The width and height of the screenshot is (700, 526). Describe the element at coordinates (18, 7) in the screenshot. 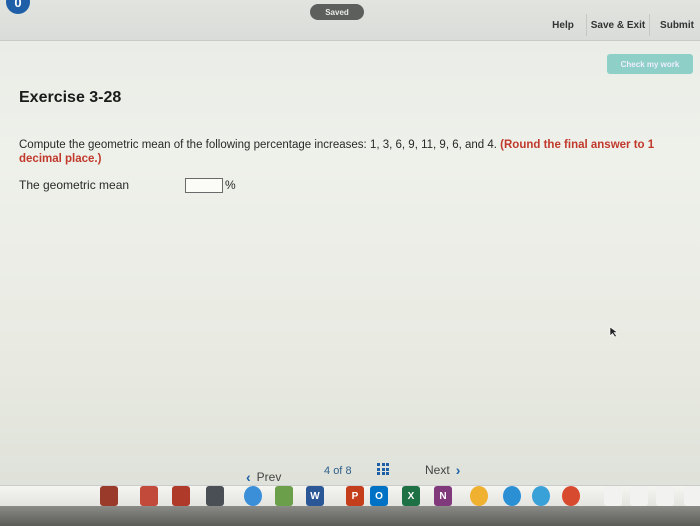

I see `logo-icon: 0` at that location.